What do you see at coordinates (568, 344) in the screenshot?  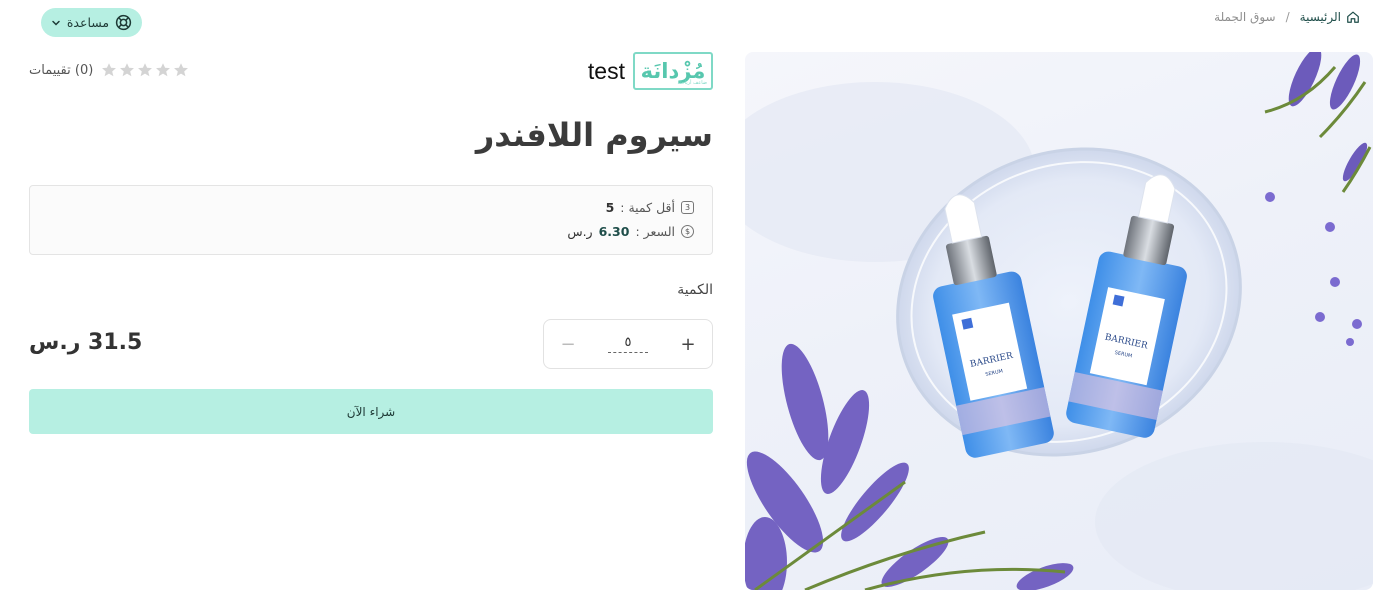 I see `decrease-quantity-button: −` at bounding box center [568, 344].